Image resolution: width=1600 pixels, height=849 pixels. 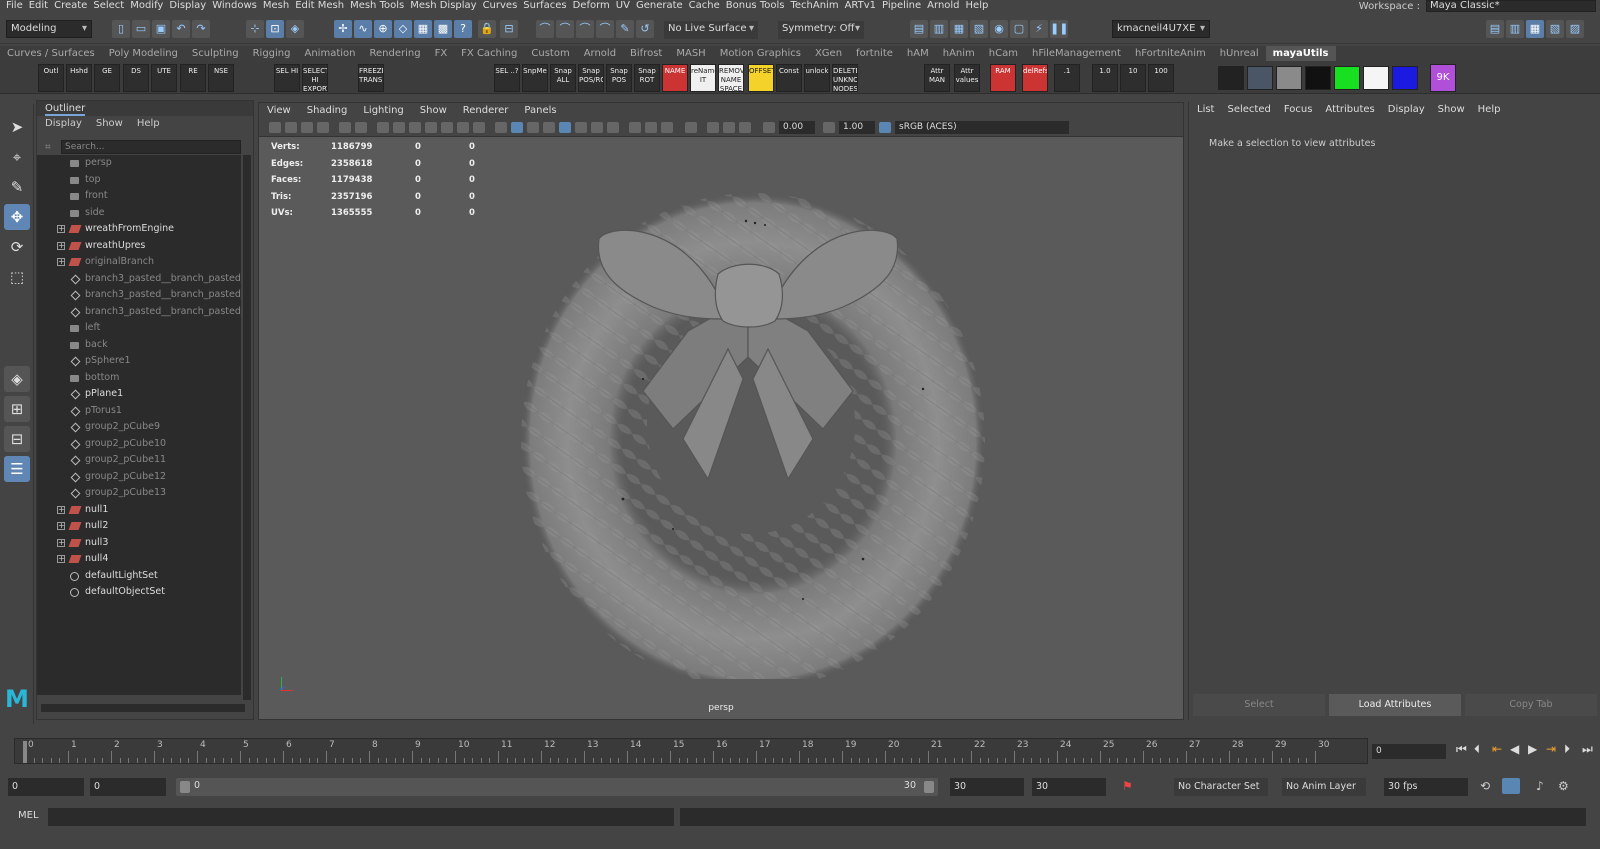 I want to click on single-perspective-view-icon: ◈, so click(x=17, y=379).